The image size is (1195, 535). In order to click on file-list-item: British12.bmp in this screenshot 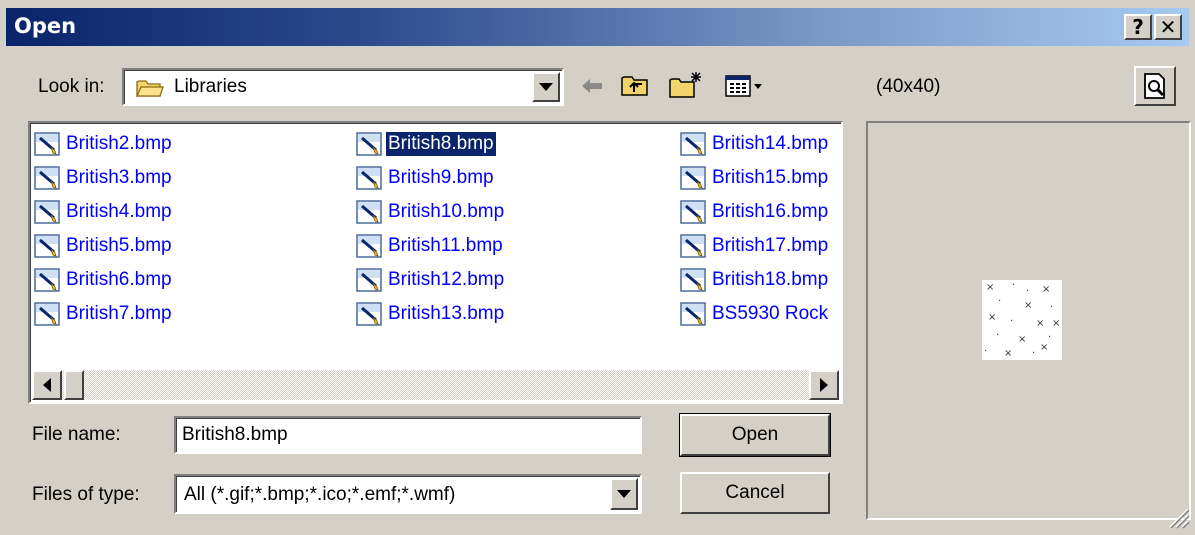, I will do `click(431, 280)`.